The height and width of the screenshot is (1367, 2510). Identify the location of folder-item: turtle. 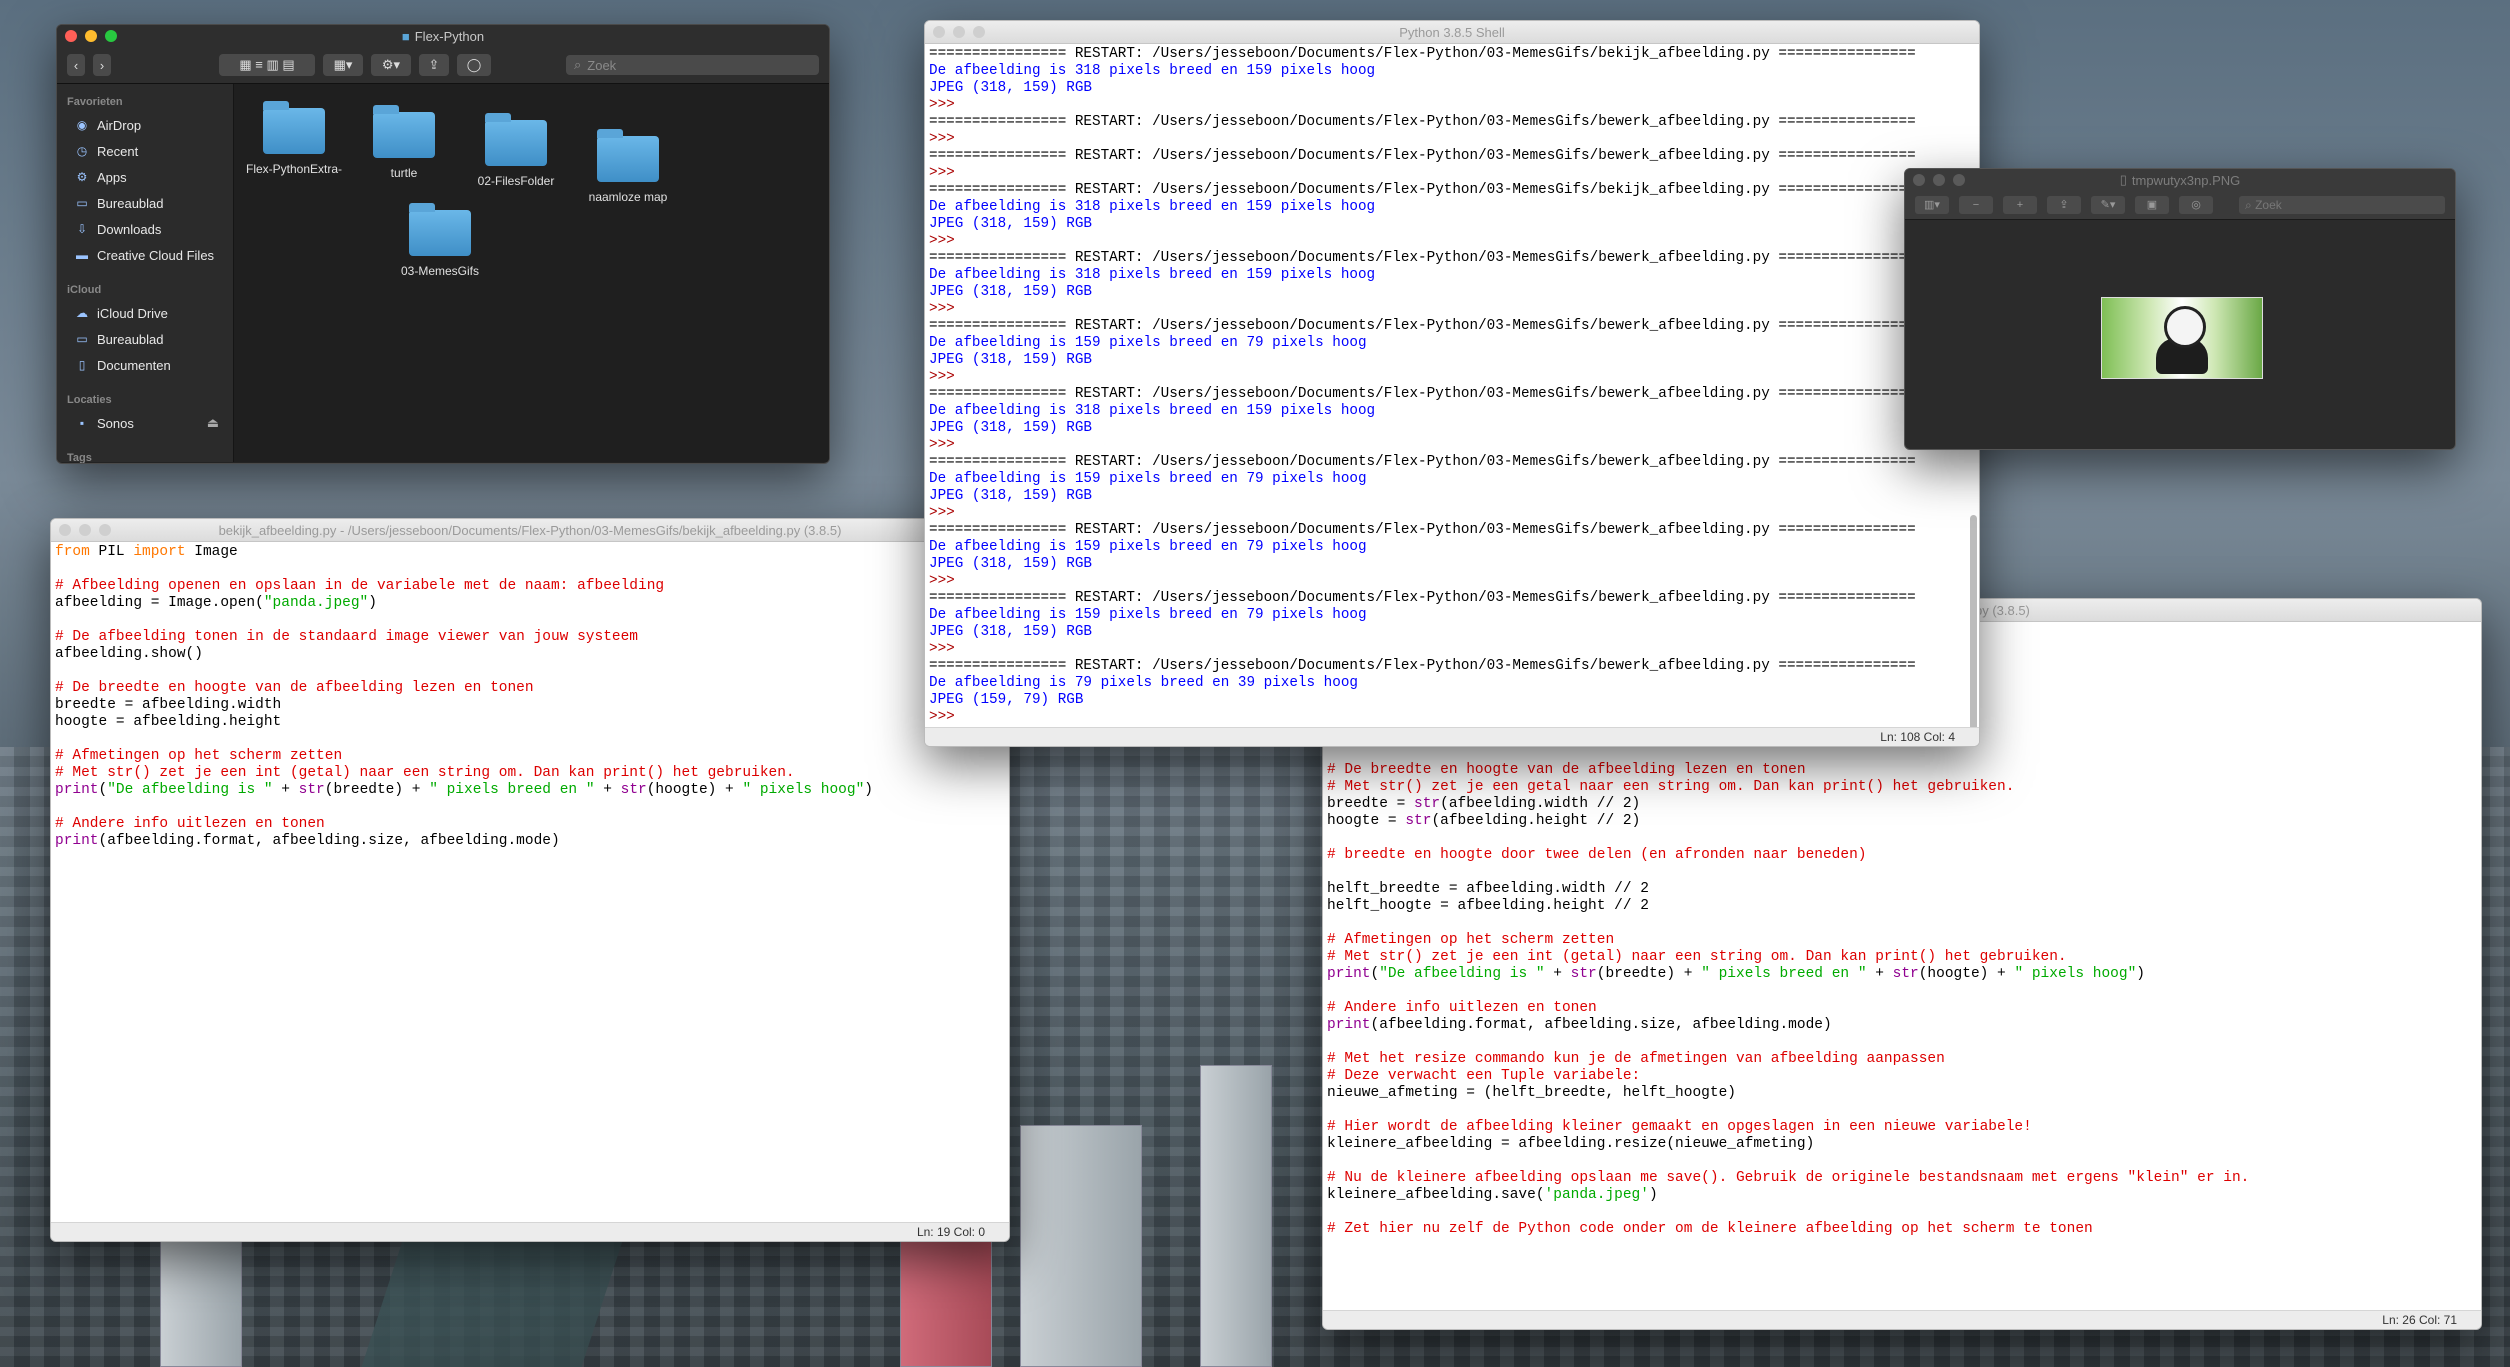
(404, 142).